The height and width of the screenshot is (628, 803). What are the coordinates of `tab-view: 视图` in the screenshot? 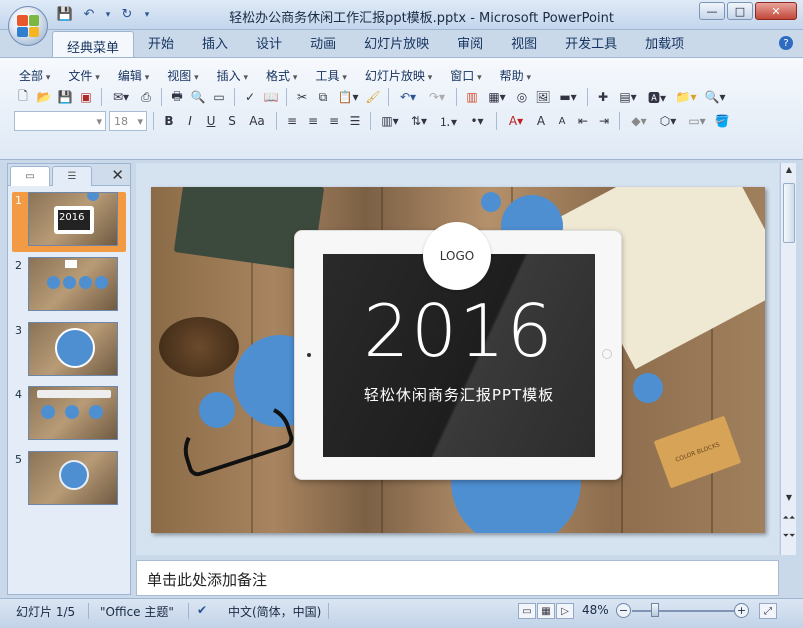 It's located at (524, 42).